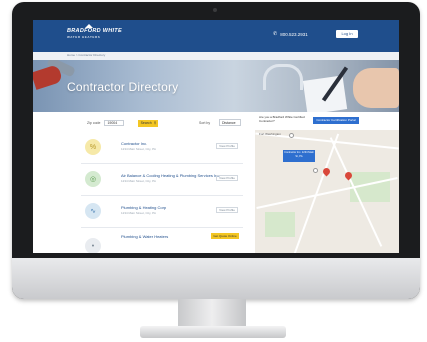 The image size is (427, 342). What do you see at coordinates (84, 37) in the screenshot?
I see `brand-tagline: WATER HEATERS` at bounding box center [84, 37].